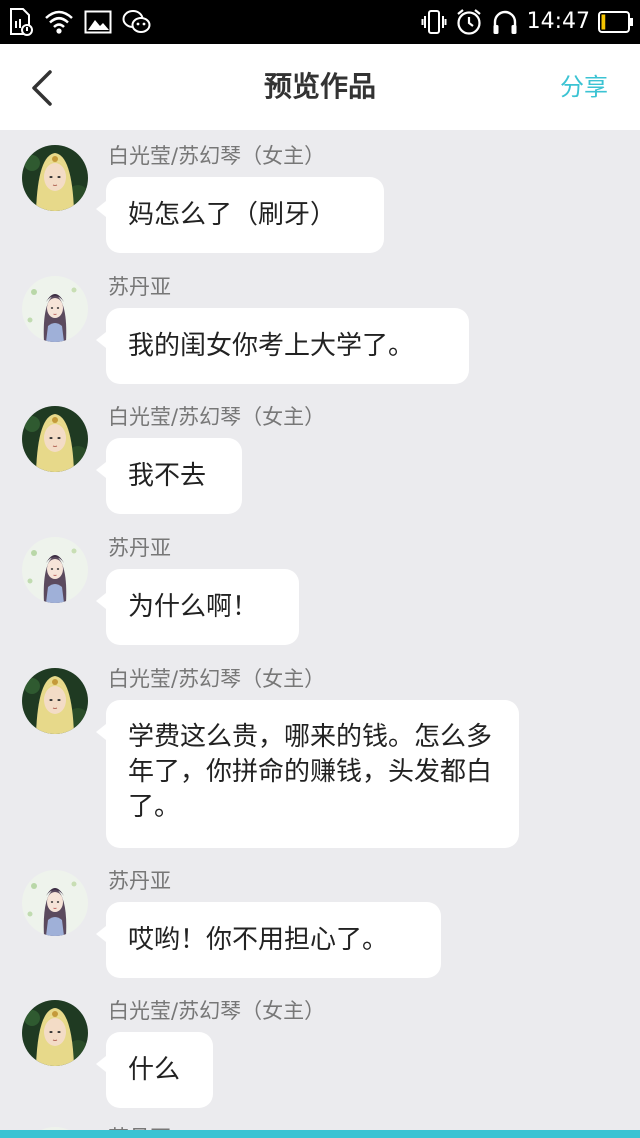 The width and height of the screenshot is (640, 1138). I want to click on message-bubble: 学费这么贵，哪来的钱。怎么多年了，你拼命的赚钱，头发都白了。, so click(307, 774).